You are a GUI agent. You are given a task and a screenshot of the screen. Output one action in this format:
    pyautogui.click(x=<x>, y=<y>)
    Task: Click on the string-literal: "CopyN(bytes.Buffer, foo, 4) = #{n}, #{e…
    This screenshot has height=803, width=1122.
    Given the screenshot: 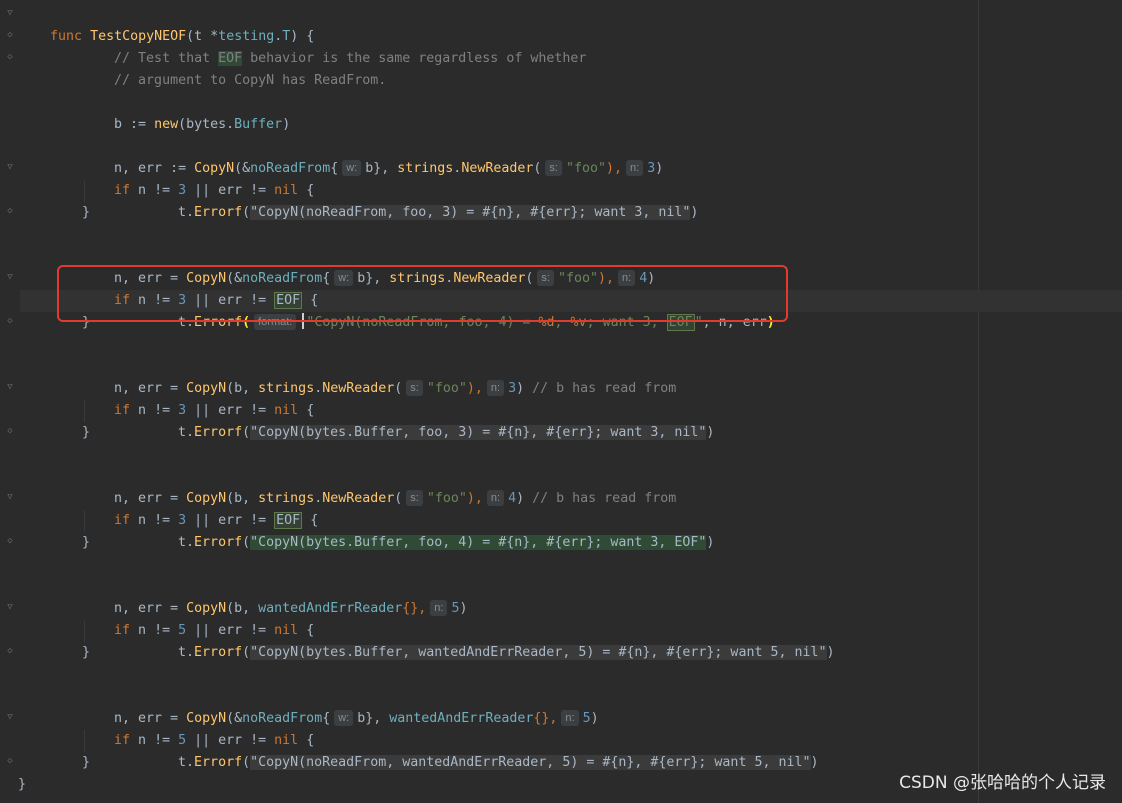 What is the action you would take?
    pyautogui.click(x=478, y=542)
    